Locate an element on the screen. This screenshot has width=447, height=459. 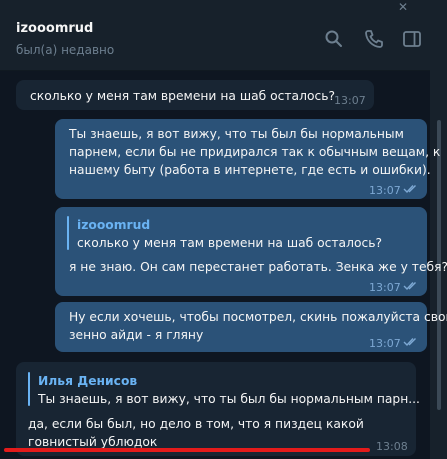
annotation-underline is located at coordinates (187, 450).